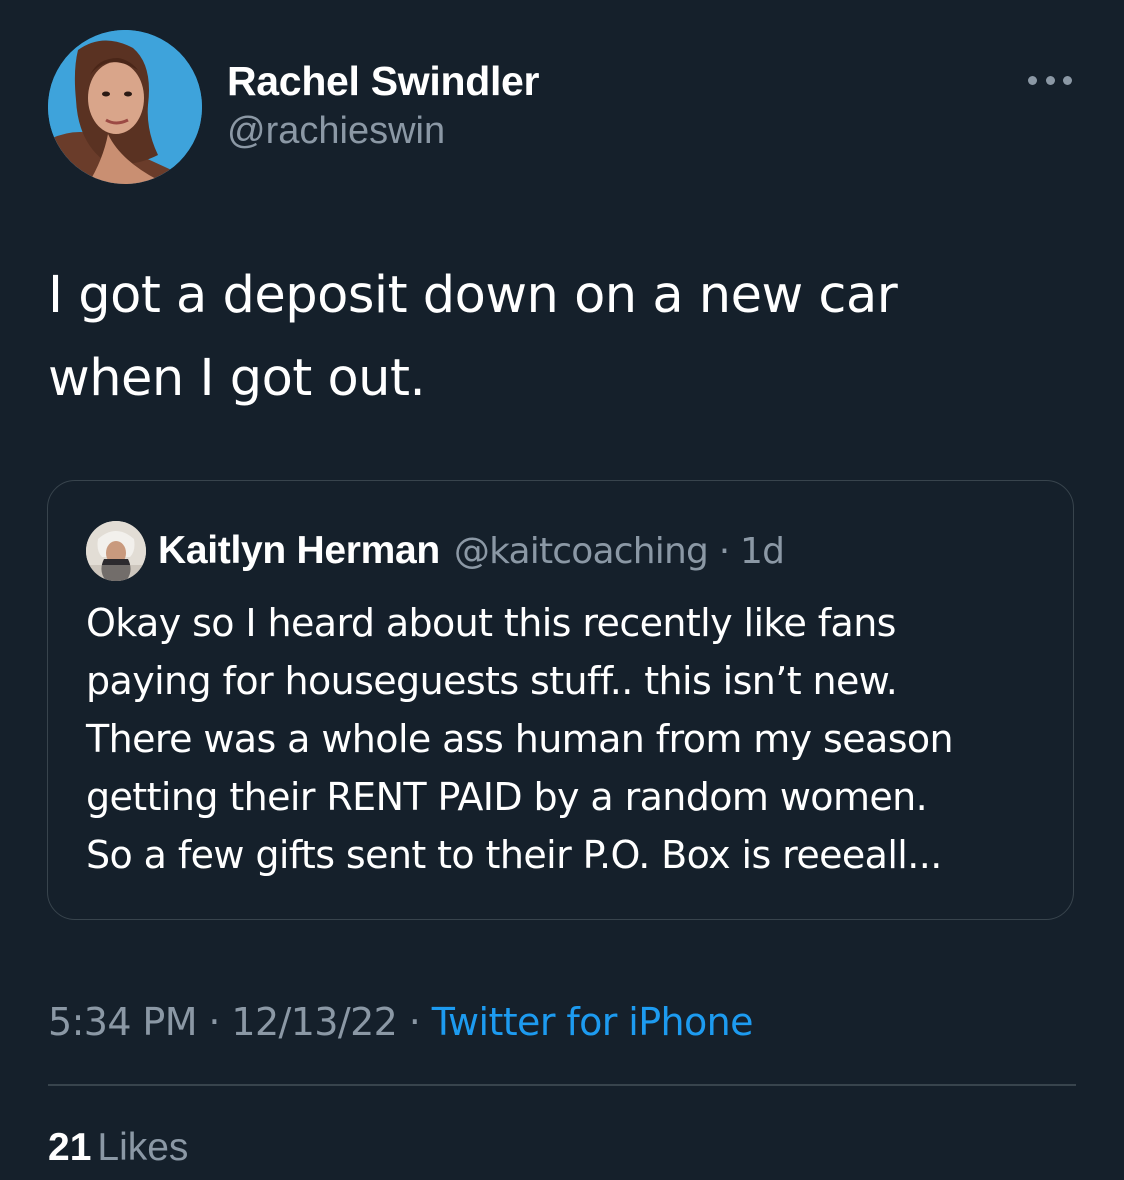 The width and height of the screenshot is (1124, 1180). What do you see at coordinates (70, 1147) in the screenshot?
I see `likes-count: 21` at bounding box center [70, 1147].